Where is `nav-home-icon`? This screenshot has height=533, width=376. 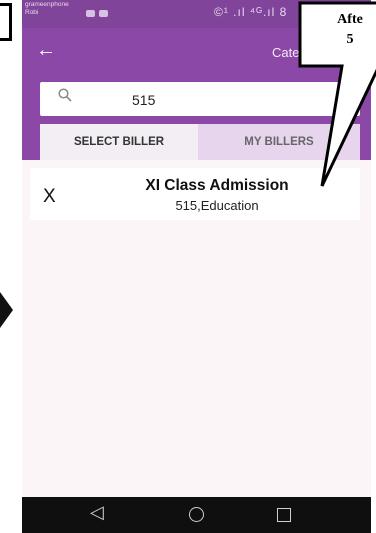 nav-home-icon is located at coordinates (196, 514).